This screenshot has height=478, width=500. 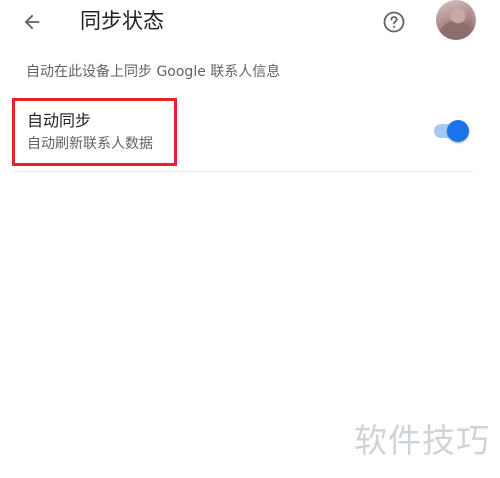 I want to click on highlight-box, so click(x=94, y=132).